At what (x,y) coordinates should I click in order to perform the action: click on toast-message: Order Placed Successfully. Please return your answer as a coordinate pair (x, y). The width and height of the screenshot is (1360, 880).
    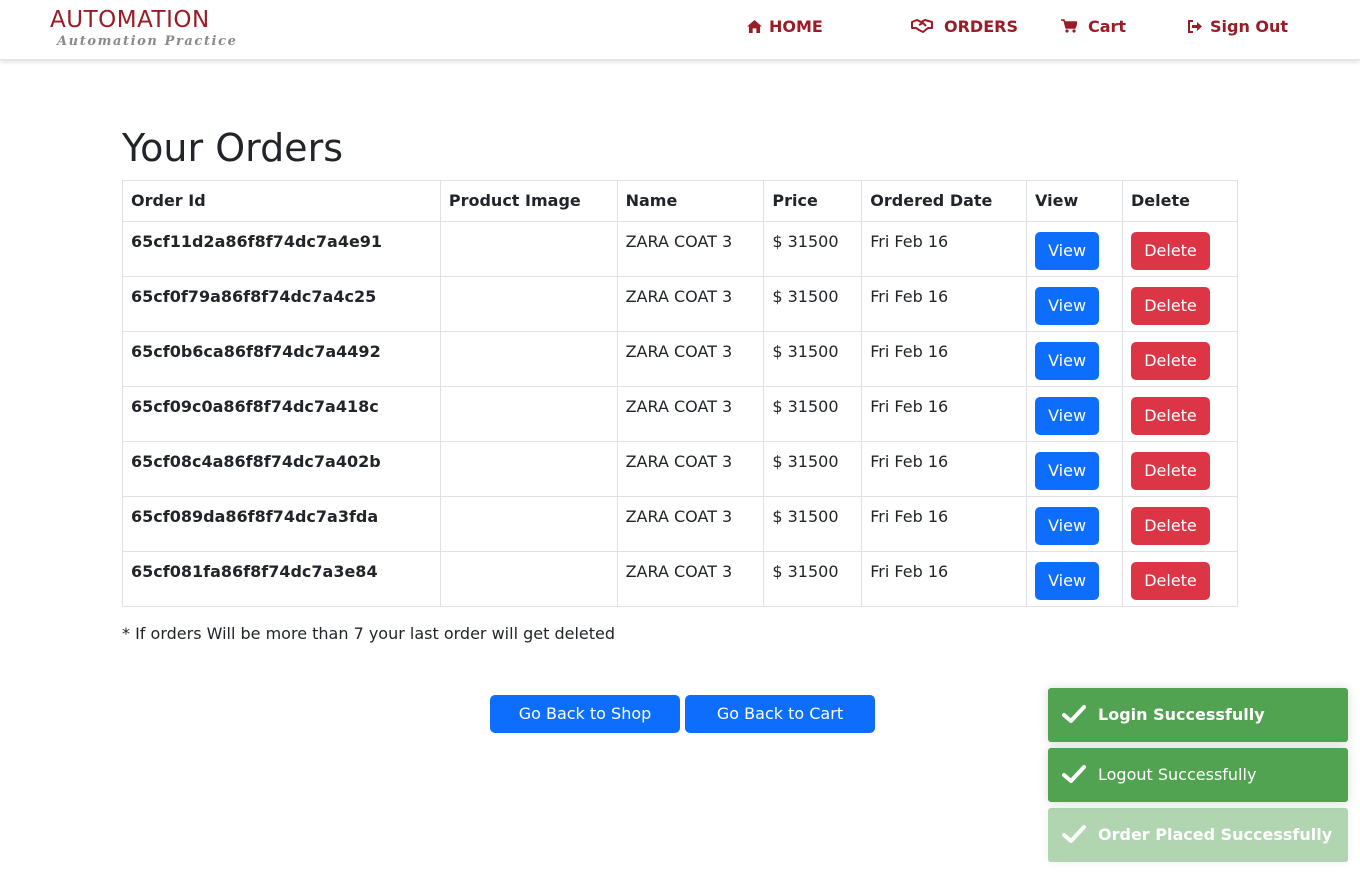
    Looking at the image, I should click on (1215, 834).